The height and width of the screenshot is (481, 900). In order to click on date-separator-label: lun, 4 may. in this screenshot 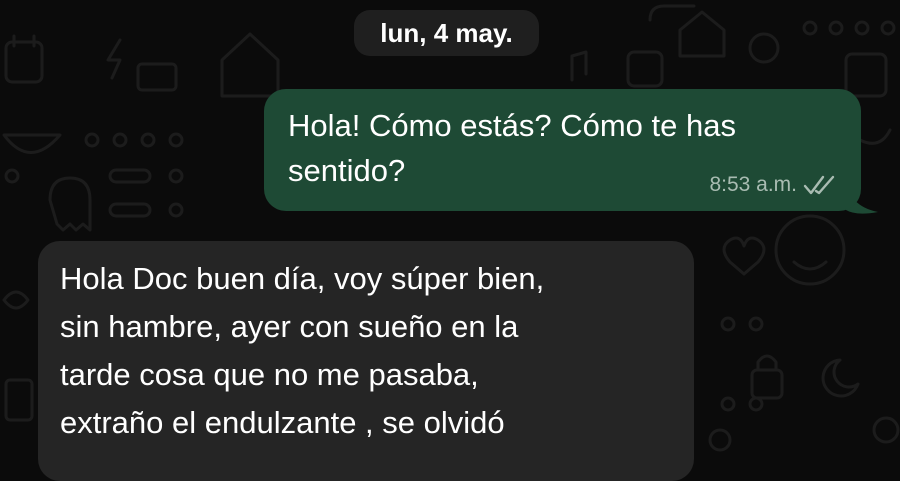, I will do `click(446, 32)`.